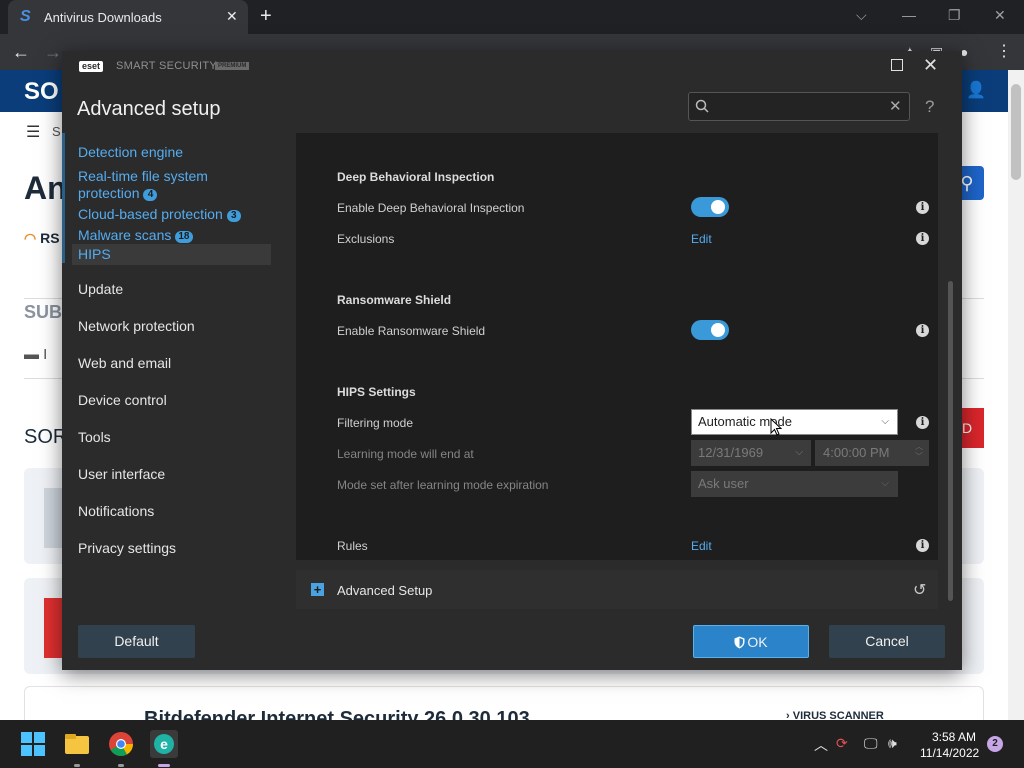 The image size is (1024, 768). I want to click on file-explorer-icon, so click(77, 744).